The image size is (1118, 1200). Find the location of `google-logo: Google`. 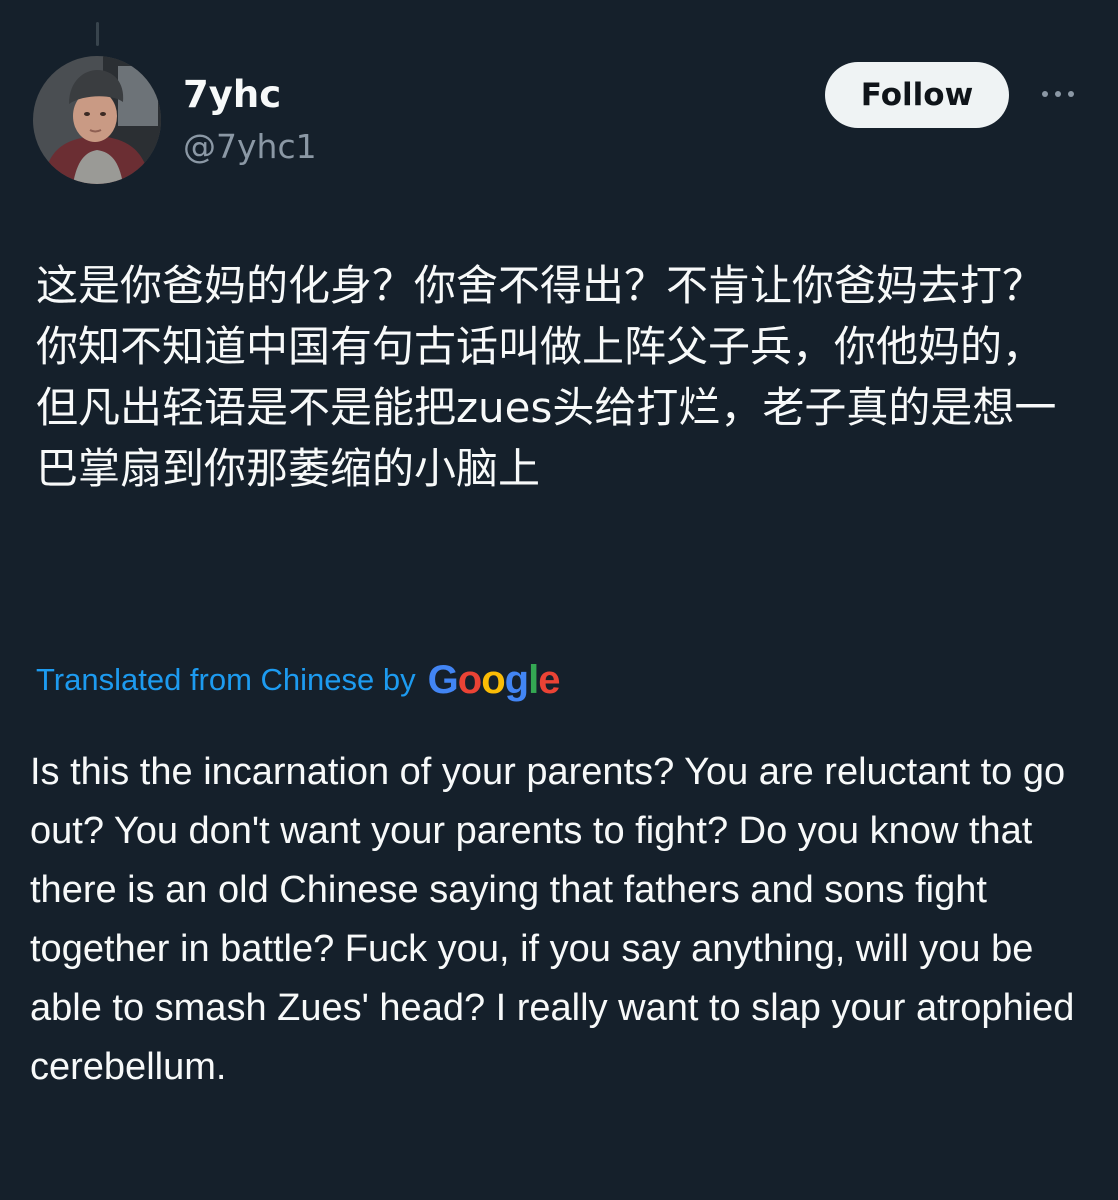

google-logo: Google is located at coordinates (494, 680).